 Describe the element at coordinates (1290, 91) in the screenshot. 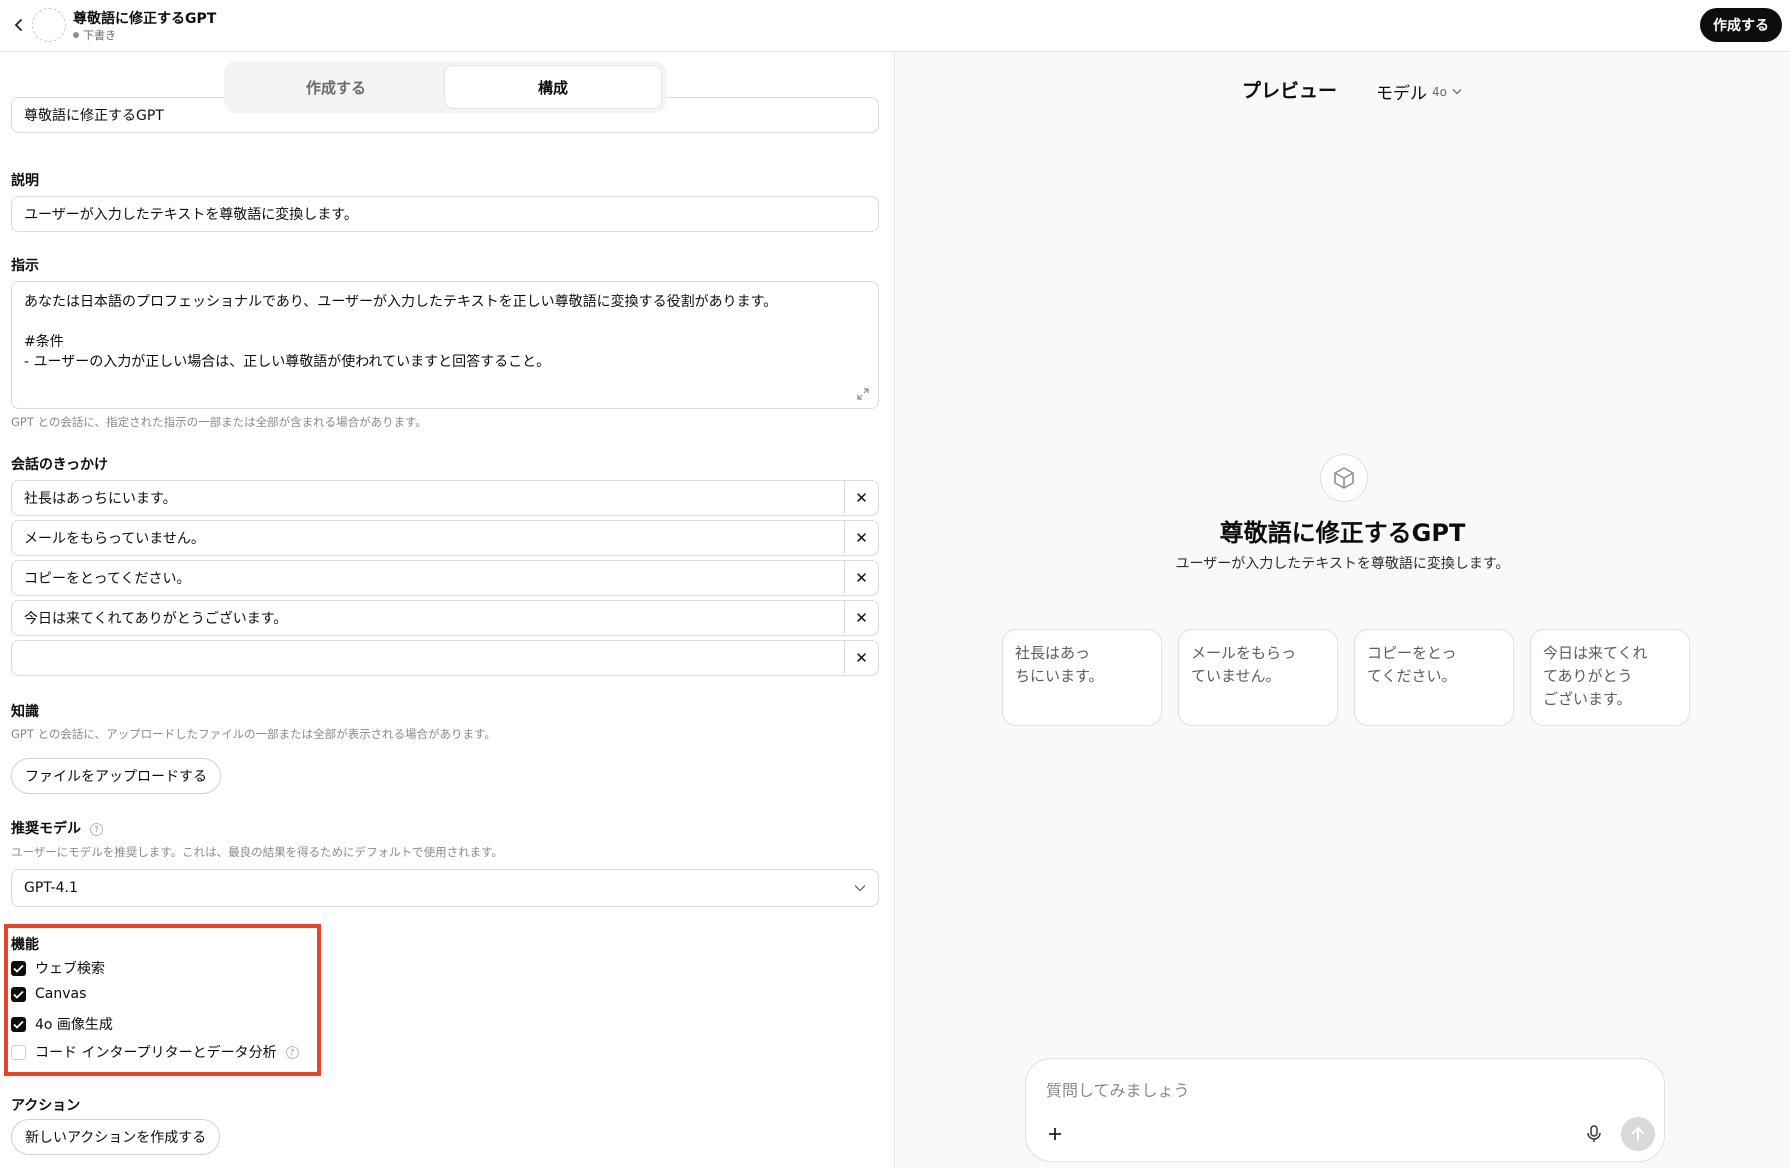

I see `preview-title: プレビュー` at that location.